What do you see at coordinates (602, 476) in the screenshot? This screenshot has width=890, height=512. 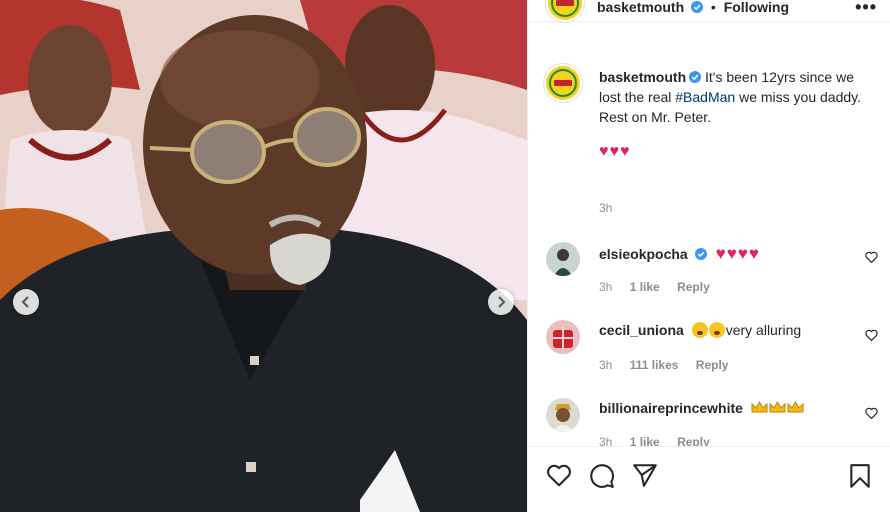 I see `comment-bubble-icon` at bounding box center [602, 476].